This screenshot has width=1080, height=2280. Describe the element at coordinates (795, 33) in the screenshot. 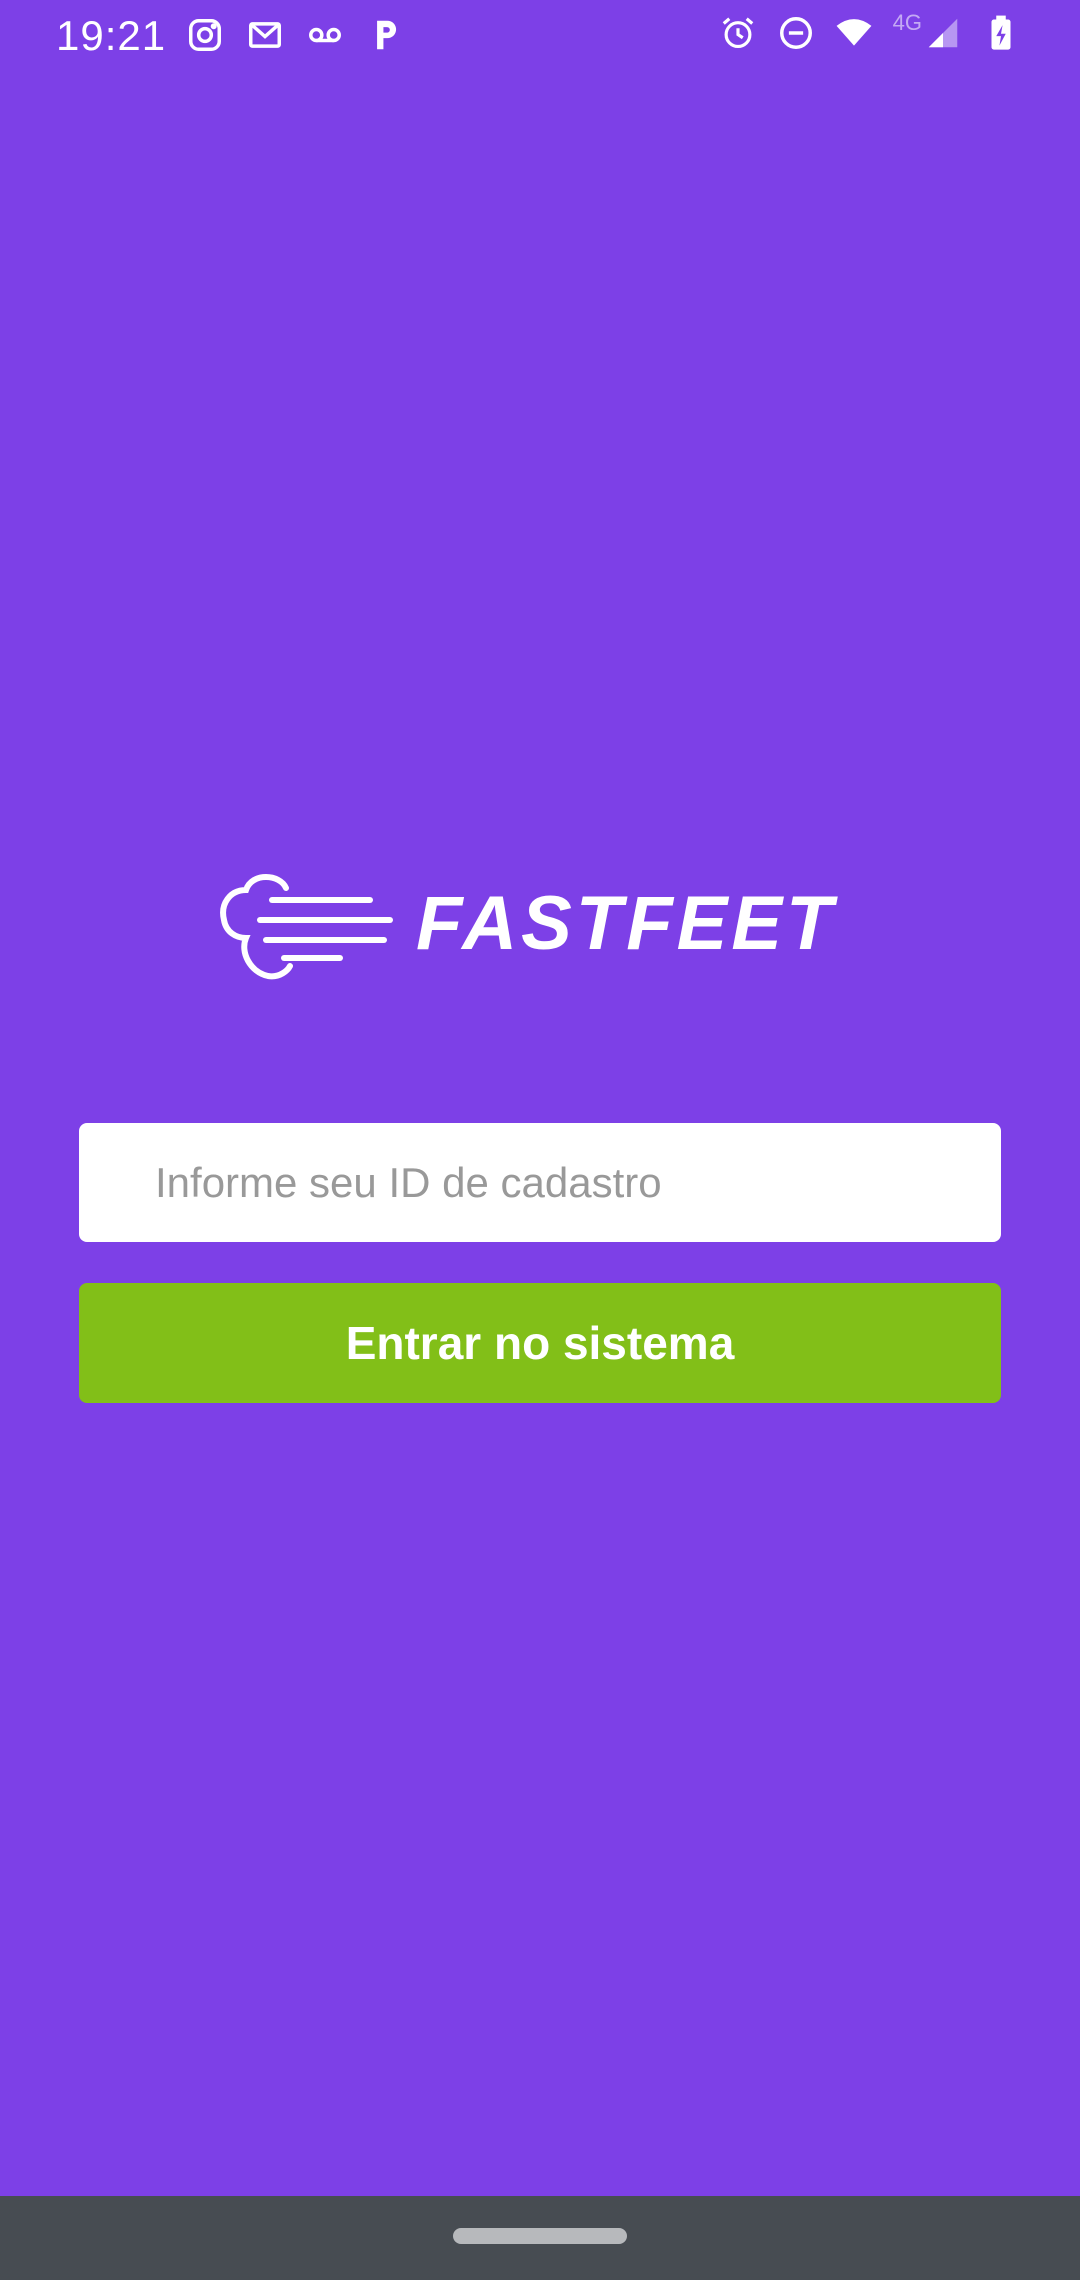

I see `do-not-disturb-icon` at that location.